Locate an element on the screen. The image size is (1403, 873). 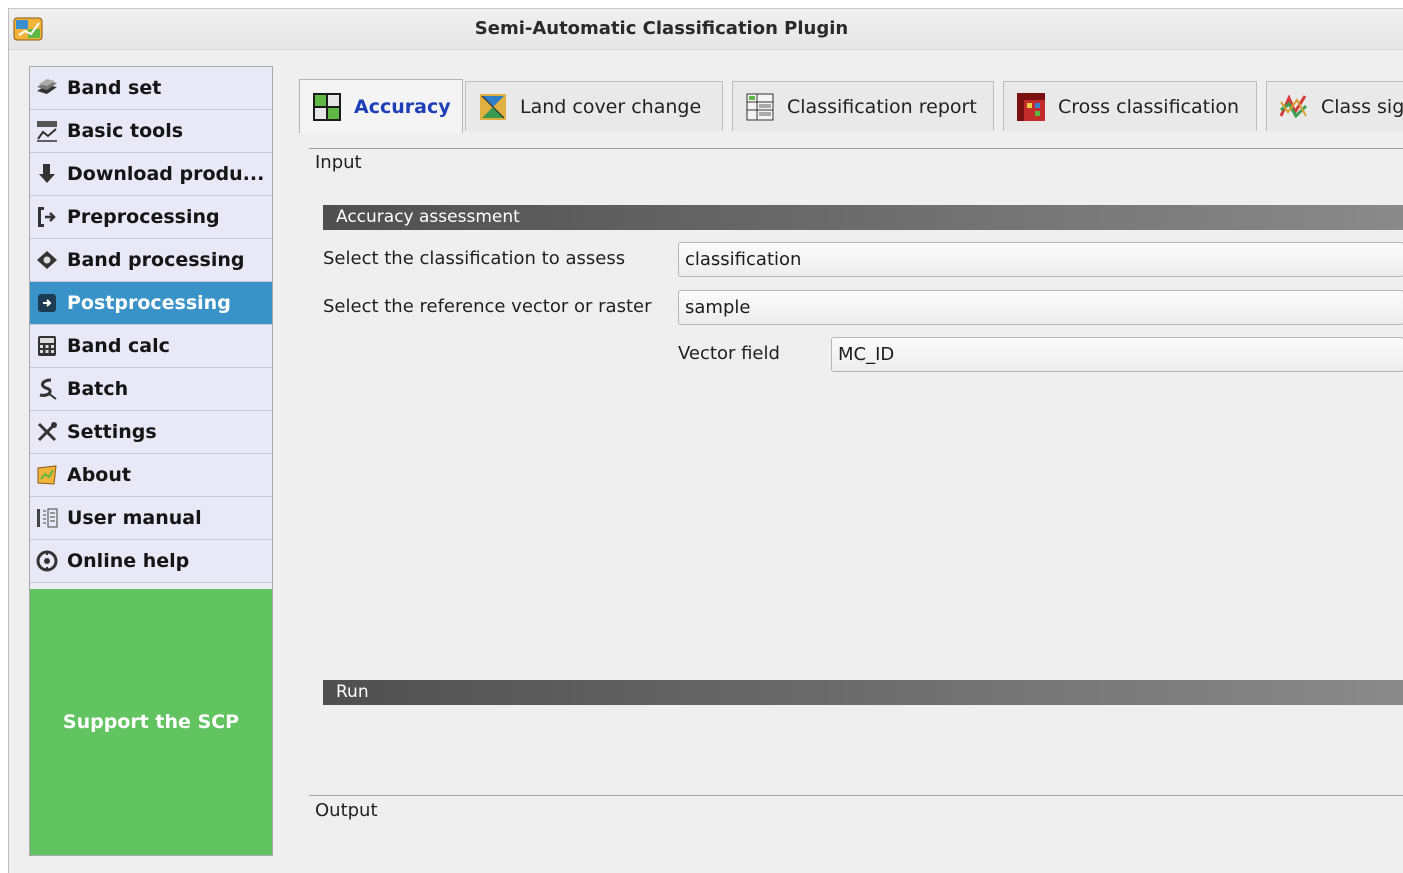
window-title: Semi-Automatic Classification Plugin is located at coordinates (661, 28).